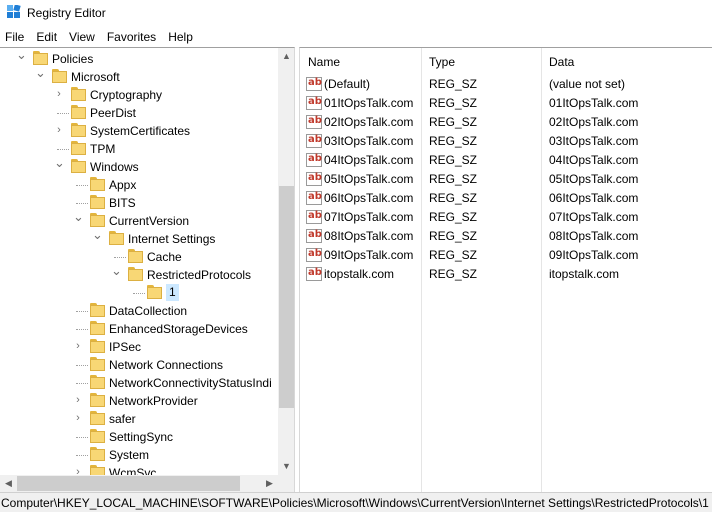 The height and width of the screenshot is (512, 712). I want to click on tree-item: › SystemCertificates, so click(139, 131).